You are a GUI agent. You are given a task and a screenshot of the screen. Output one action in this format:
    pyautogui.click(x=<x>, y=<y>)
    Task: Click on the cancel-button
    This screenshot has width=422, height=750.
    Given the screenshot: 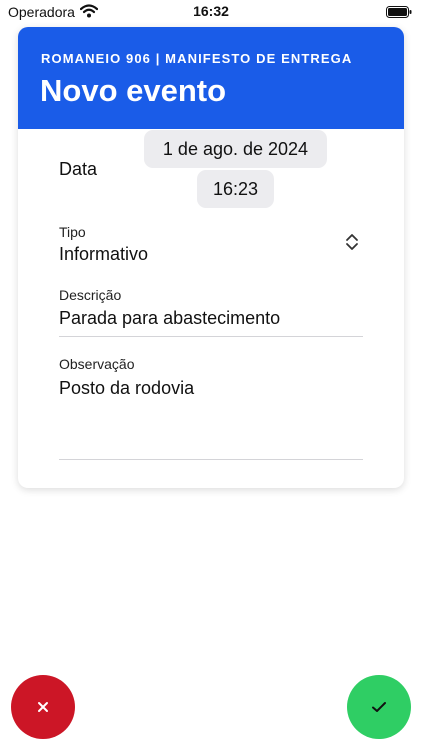 What is the action you would take?
    pyautogui.click(x=43, y=707)
    